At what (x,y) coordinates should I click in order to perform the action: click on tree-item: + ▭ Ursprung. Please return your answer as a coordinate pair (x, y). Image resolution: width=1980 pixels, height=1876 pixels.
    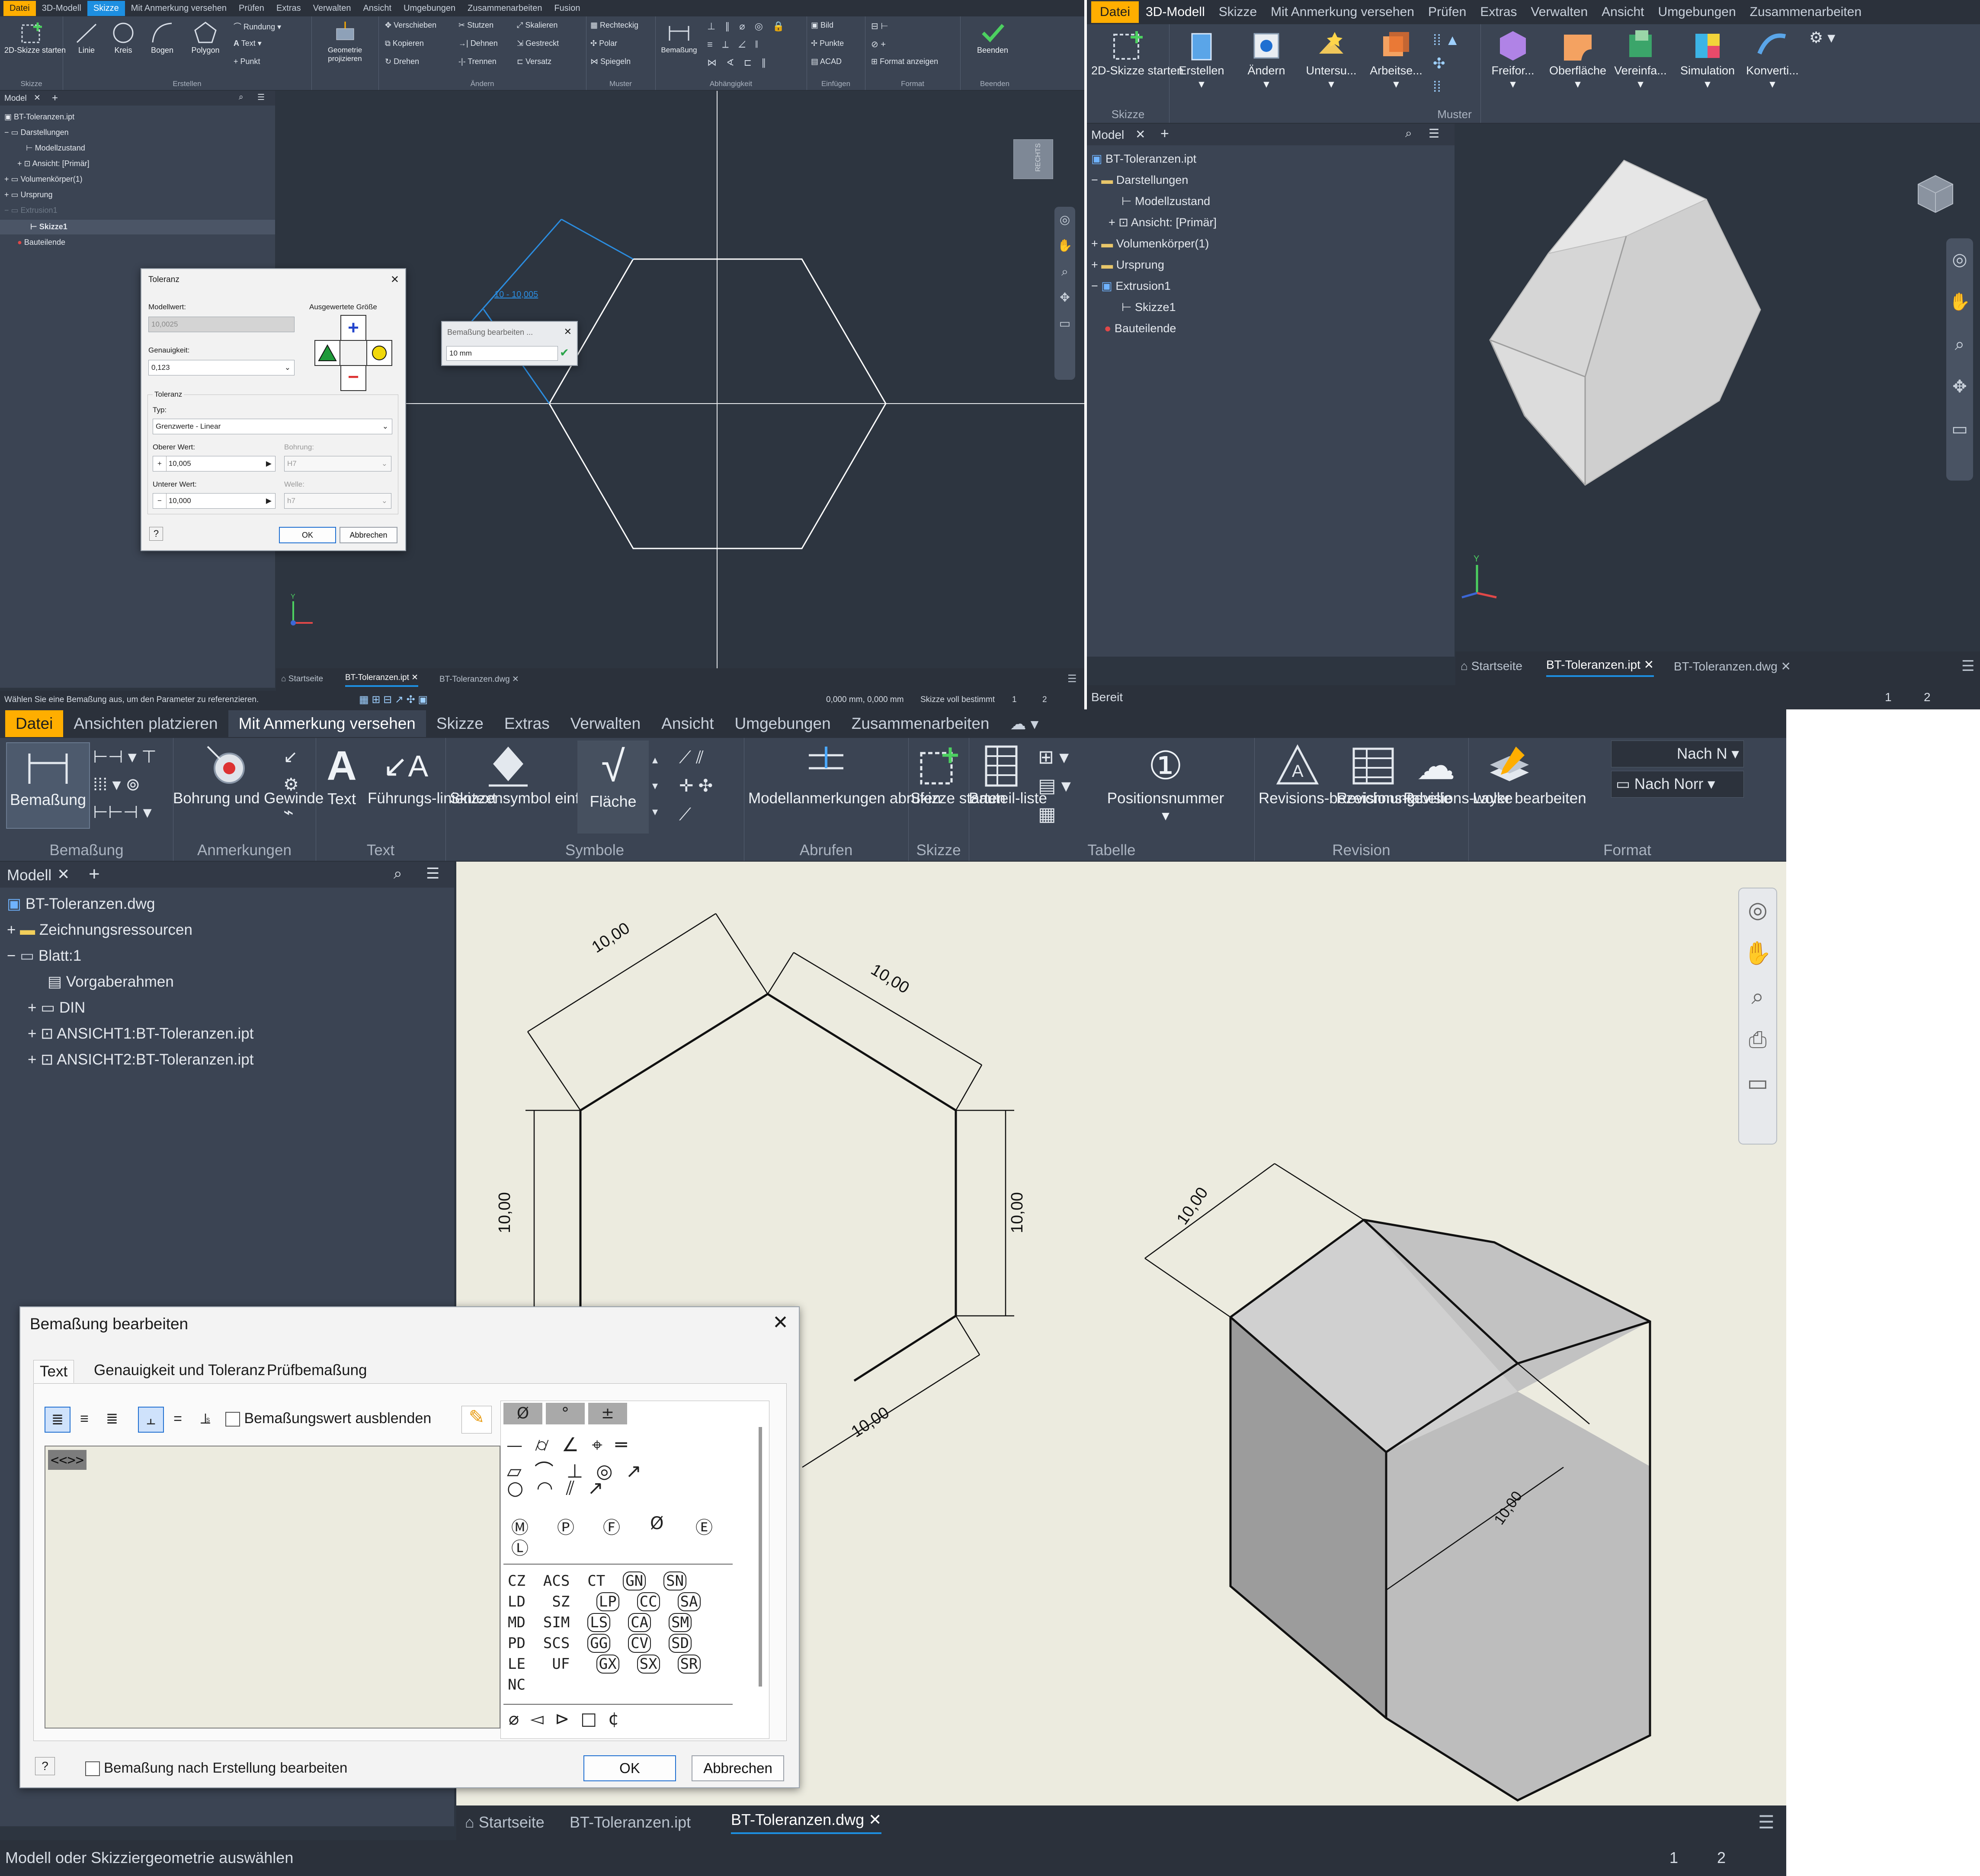
    Looking at the image, I should click on (28, 194).